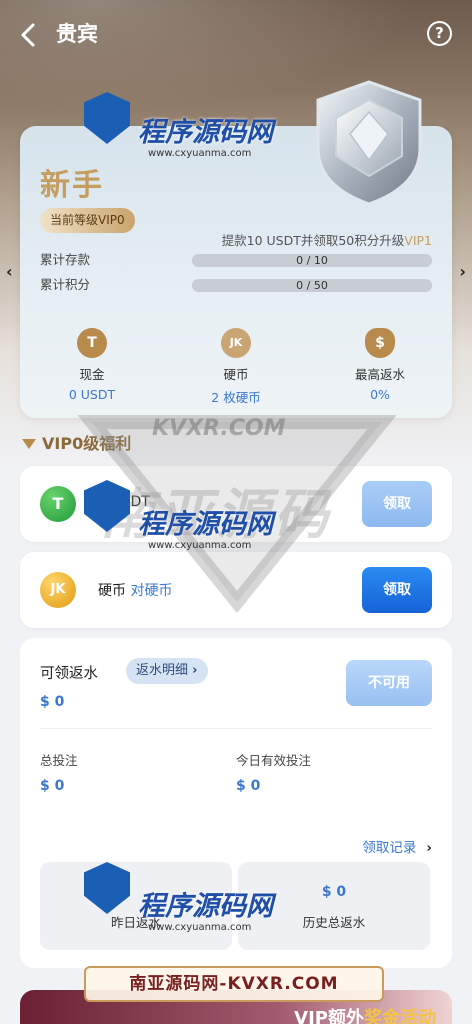 The image size is (472, 1024). What do you see at coordinates (9, 271) in the screenshot?
I see `prev-level-arrow: ‹` at bounding box center [9, 271].